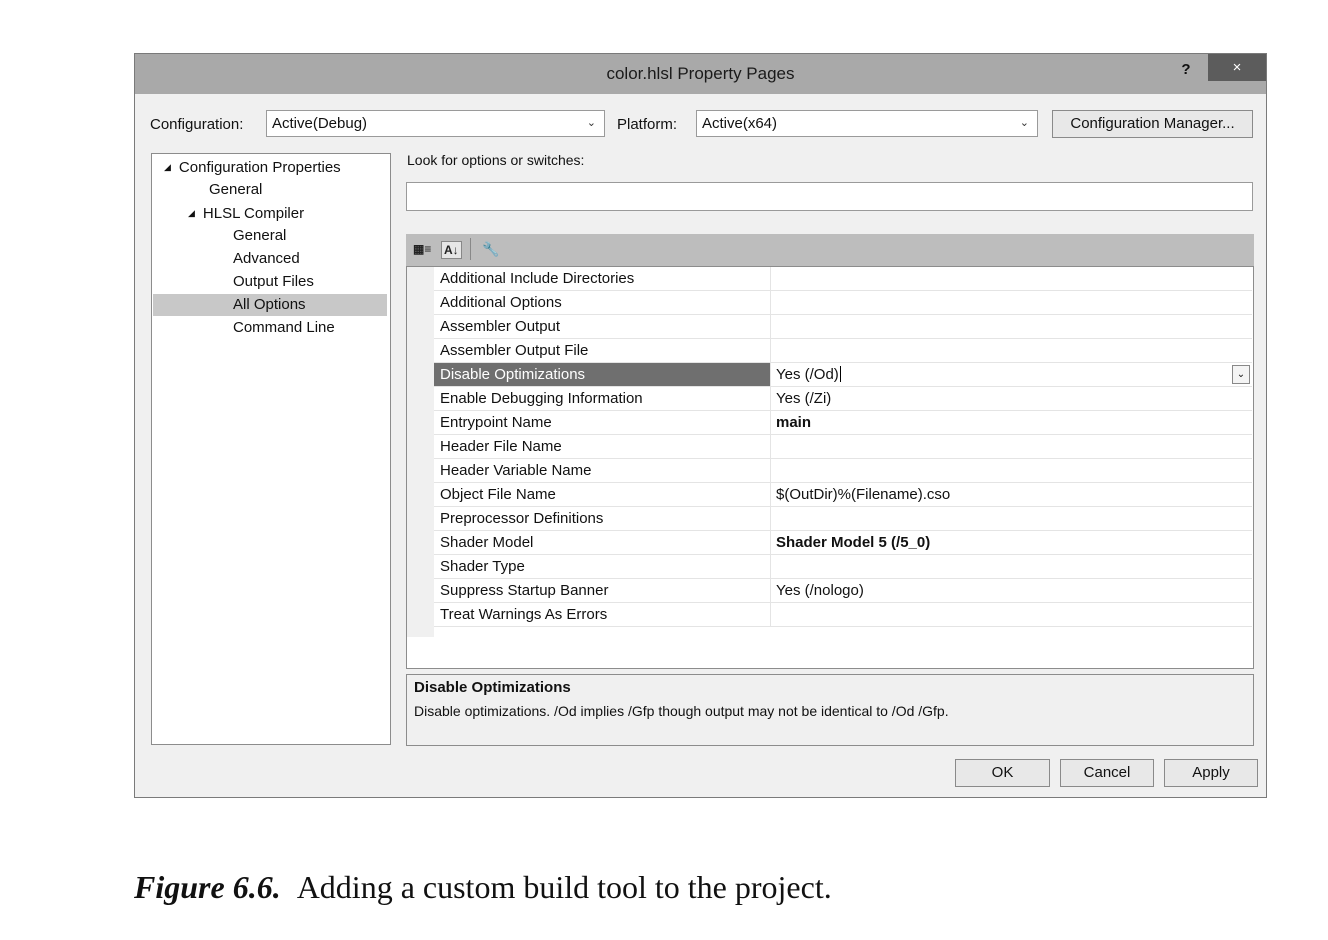 The image size is (1328, 940). Describe the element at coordinates (197, 124) in the screenshot. I see `configuration-label: Configuration:` at that location.